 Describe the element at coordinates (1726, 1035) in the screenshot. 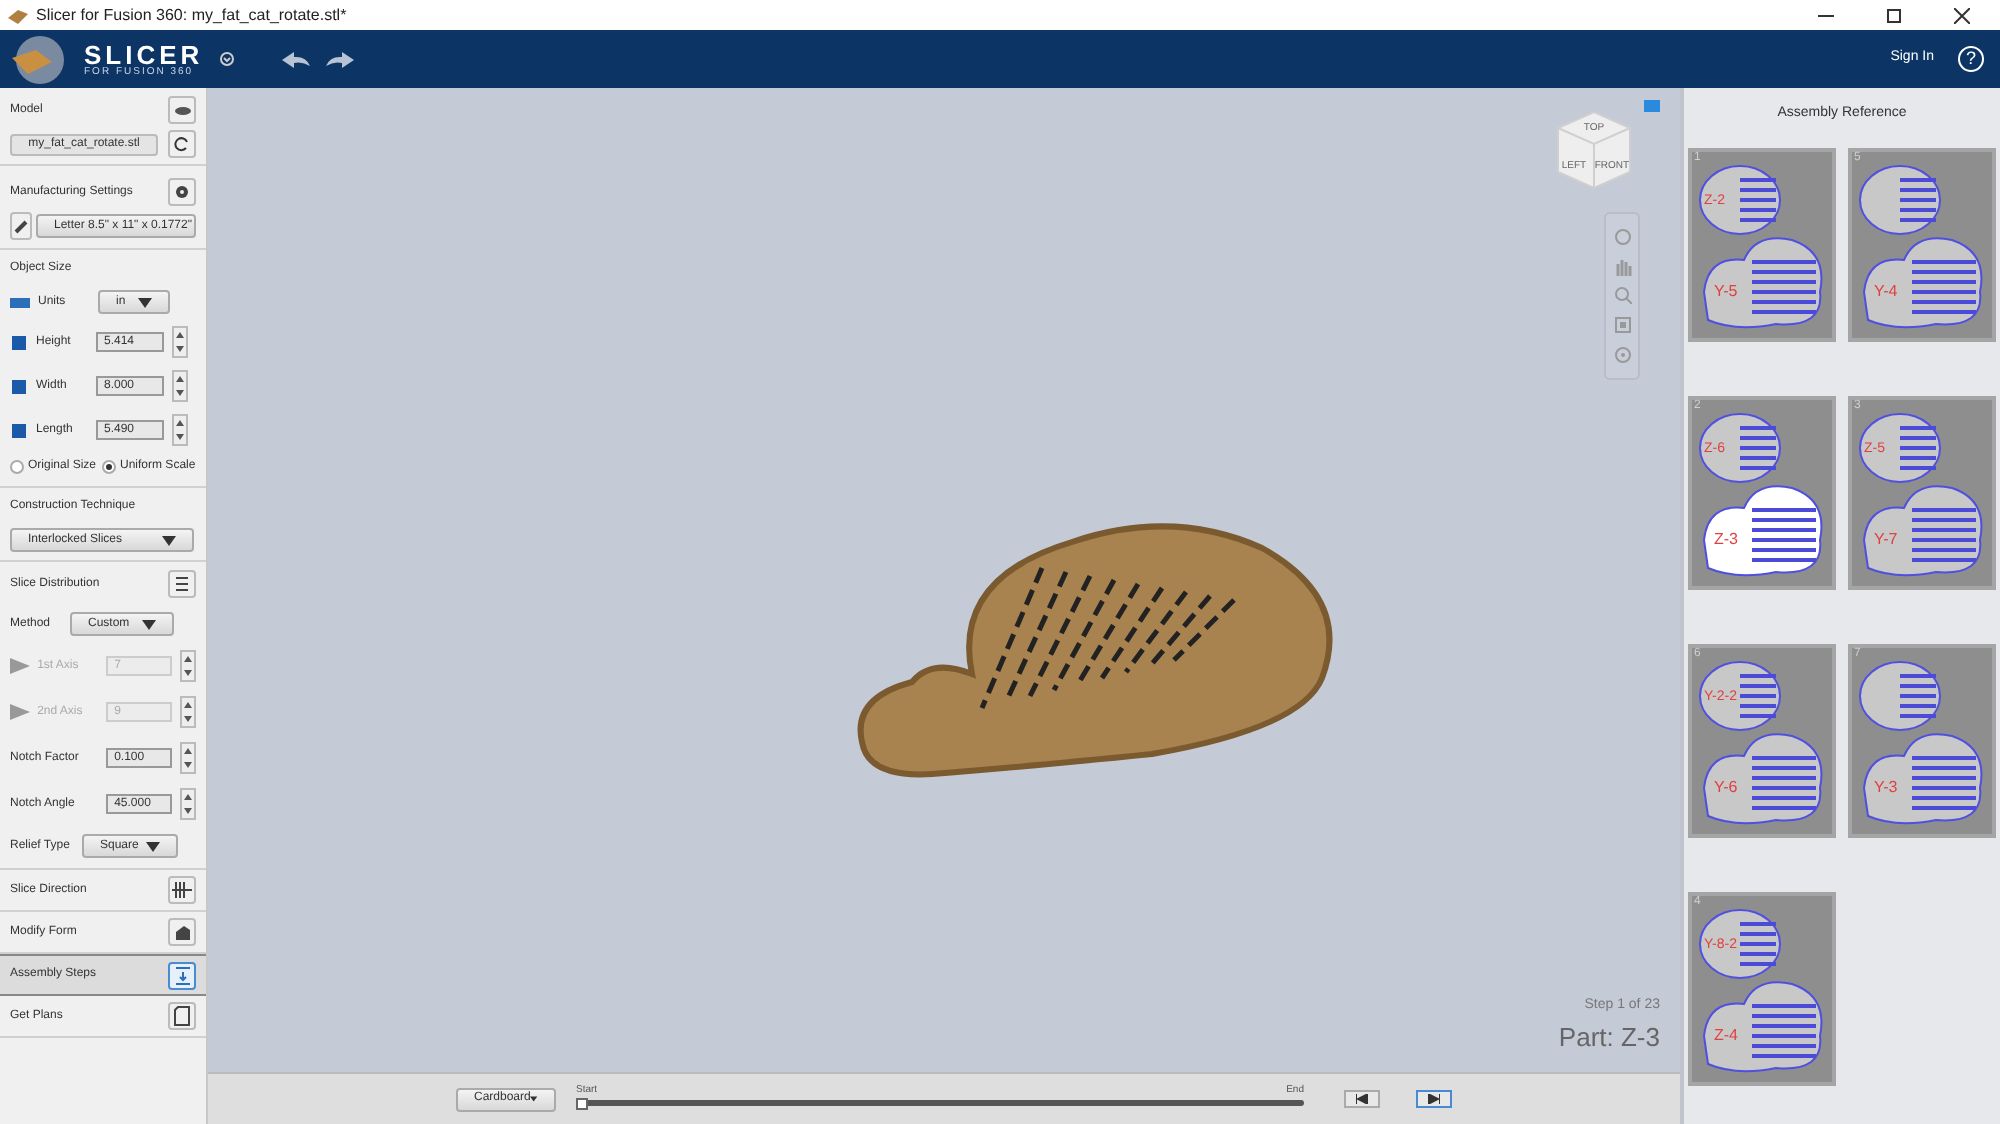

I see `part-label: Z-4` at that location.